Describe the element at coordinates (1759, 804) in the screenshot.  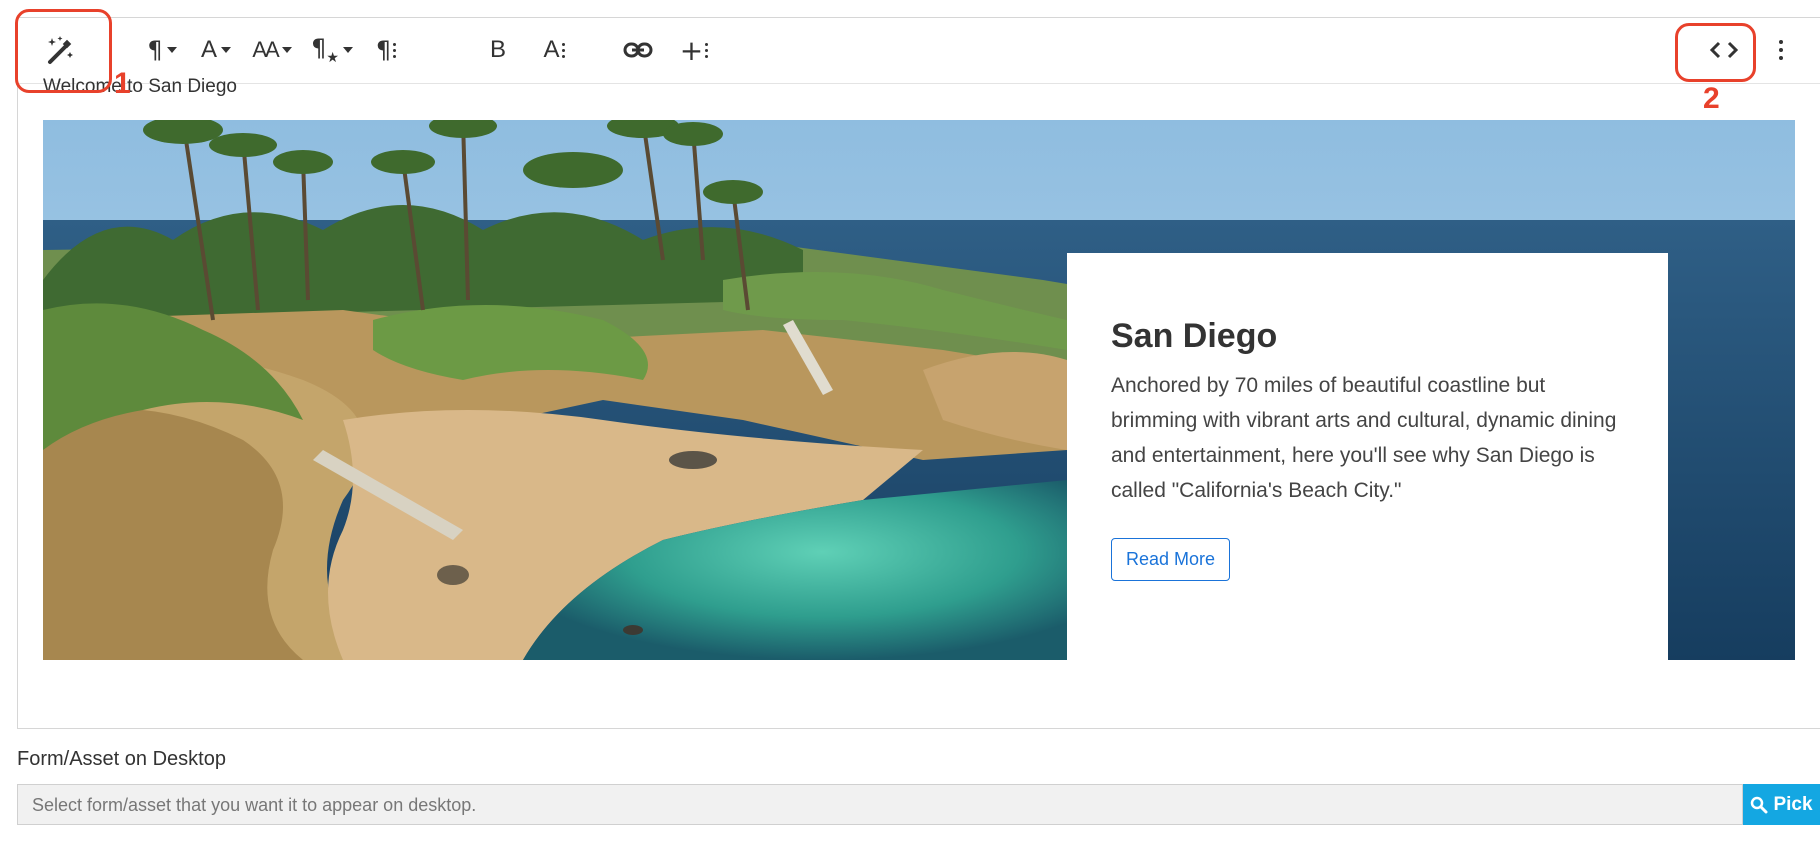
I see `search-icon` at that location.